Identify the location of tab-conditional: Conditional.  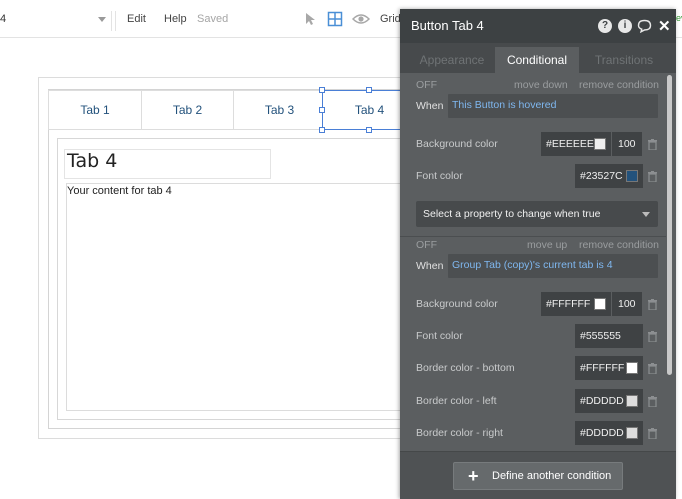
(537, 60).